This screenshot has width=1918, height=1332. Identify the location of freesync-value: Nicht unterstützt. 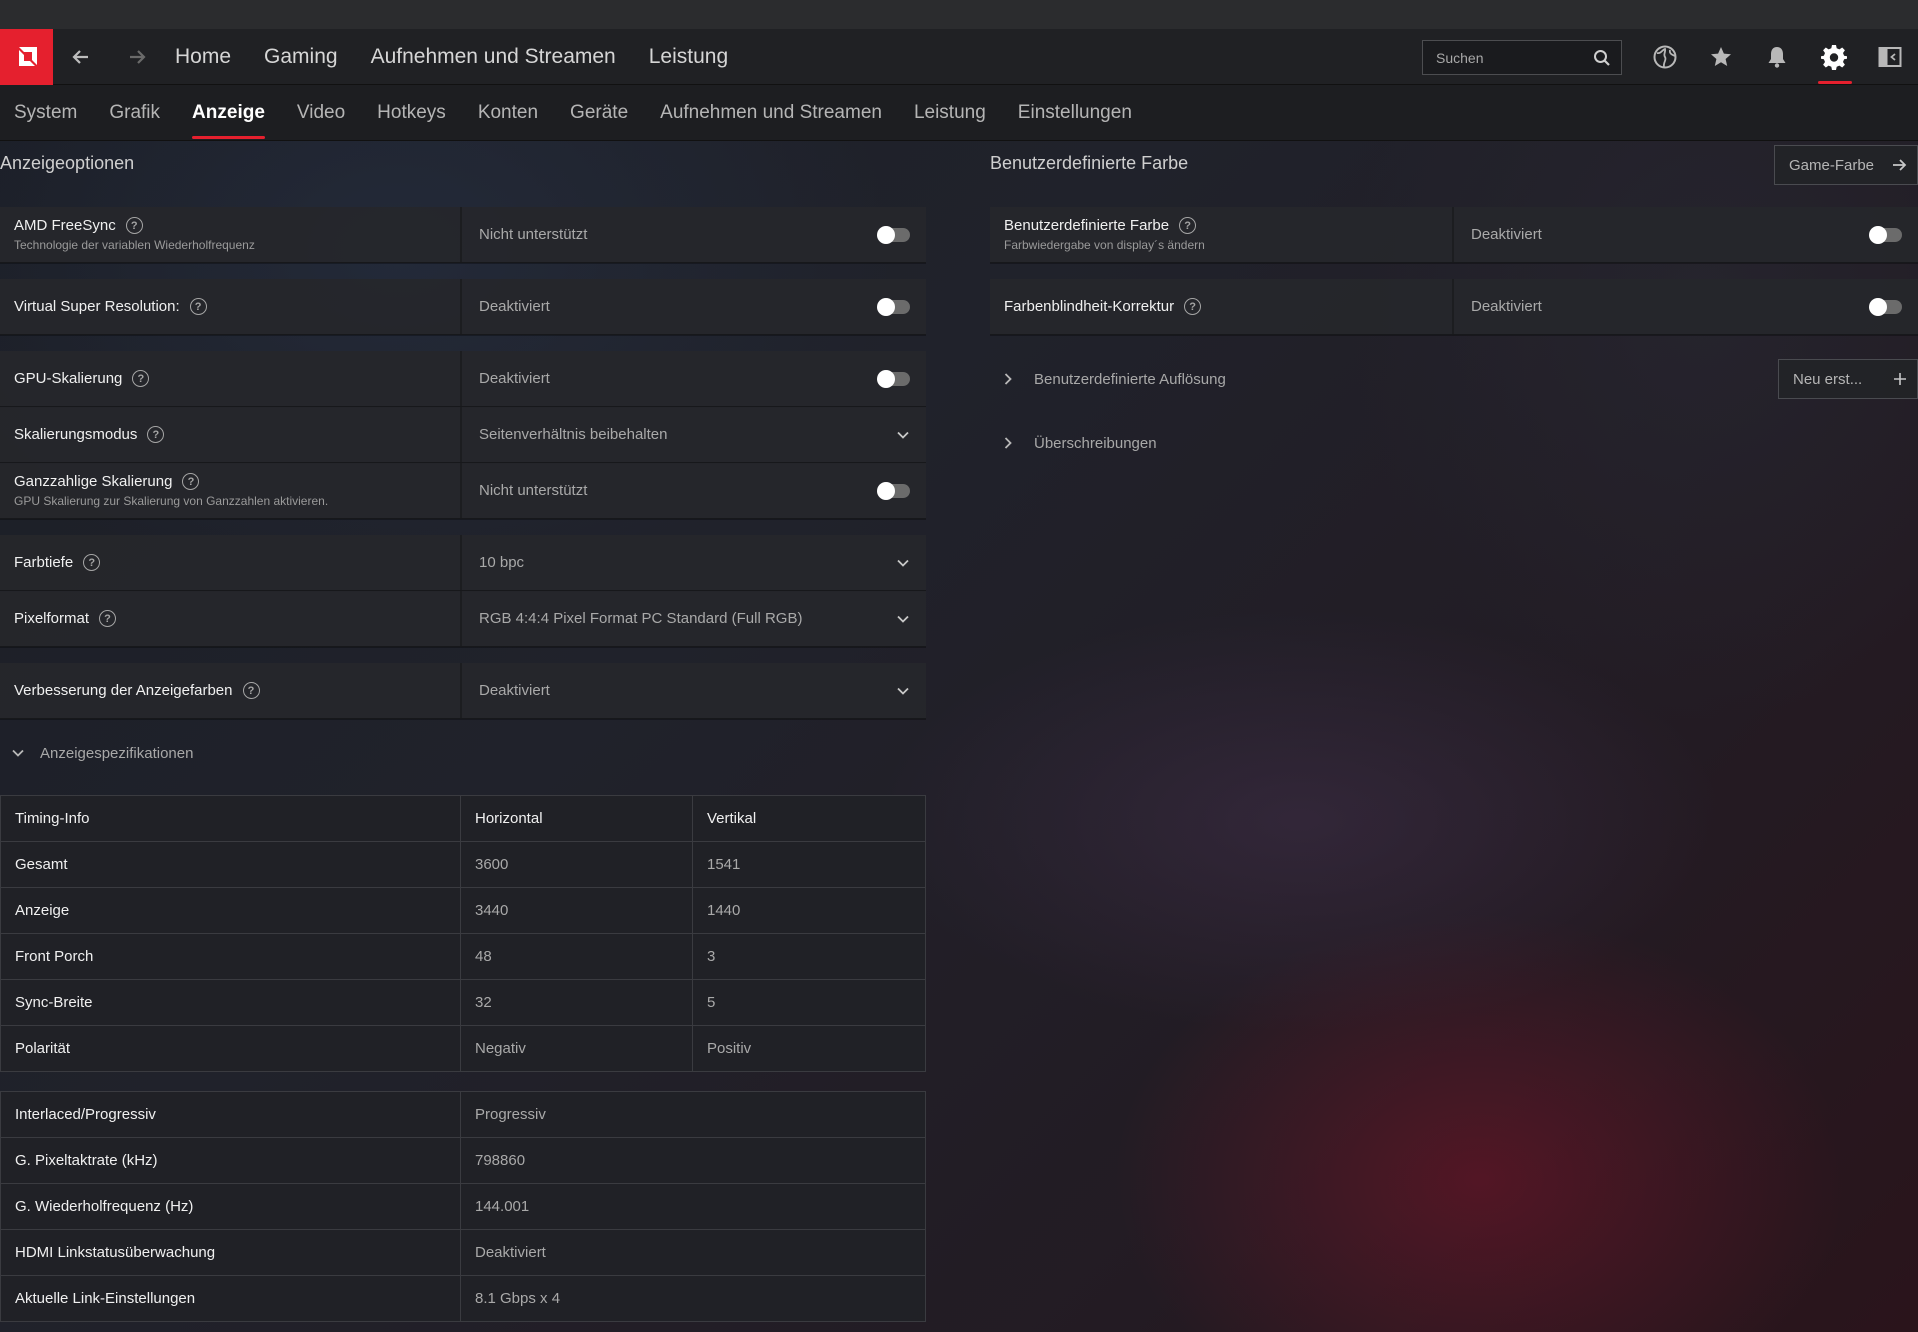
(694, 234).